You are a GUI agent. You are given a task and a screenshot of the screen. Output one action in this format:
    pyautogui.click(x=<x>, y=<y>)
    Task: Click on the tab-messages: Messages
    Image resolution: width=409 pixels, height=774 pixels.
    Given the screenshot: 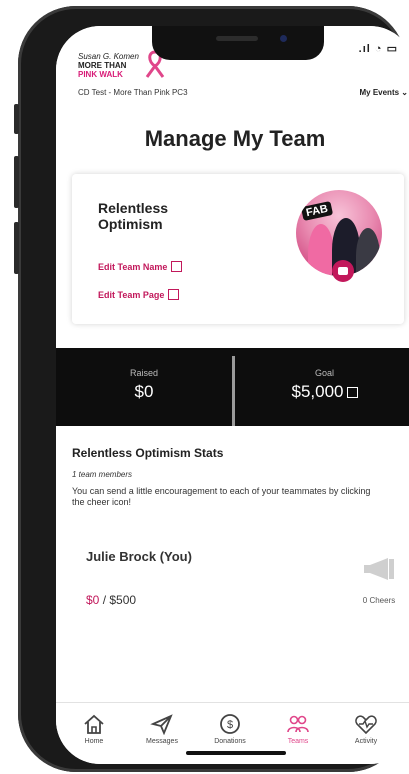 What is the action you would take?
    pyautogui.click(x=162, y=729)
    